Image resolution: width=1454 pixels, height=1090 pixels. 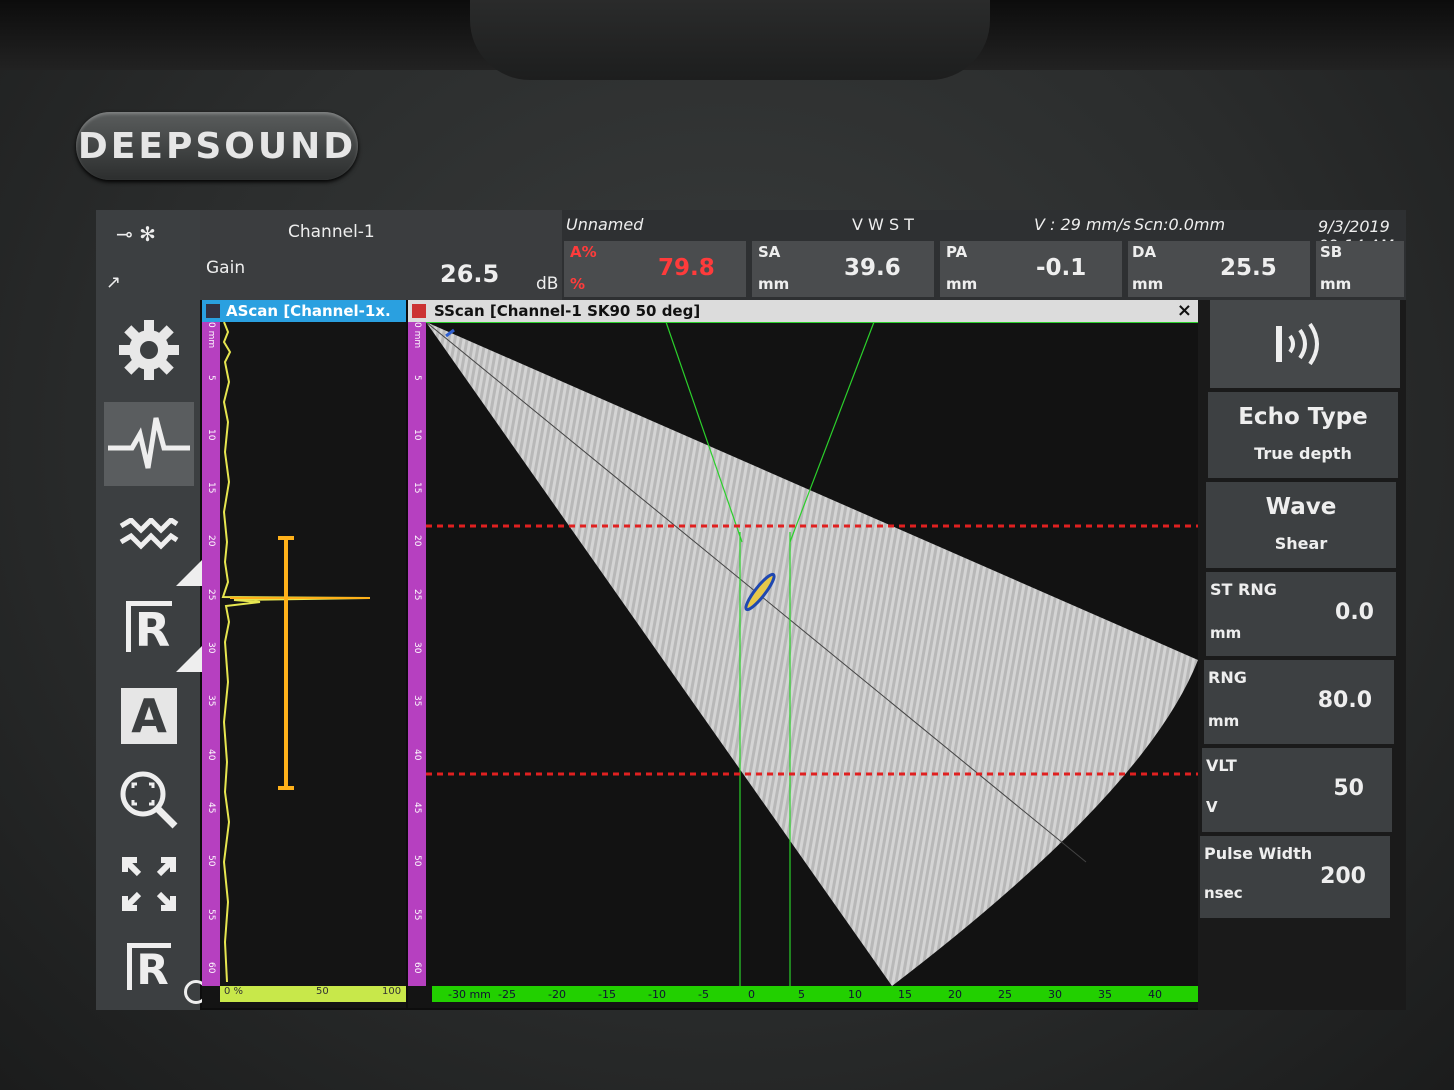 I want to click on ascan-title: AScan [Channel-1x., so click(x=308, y=311).